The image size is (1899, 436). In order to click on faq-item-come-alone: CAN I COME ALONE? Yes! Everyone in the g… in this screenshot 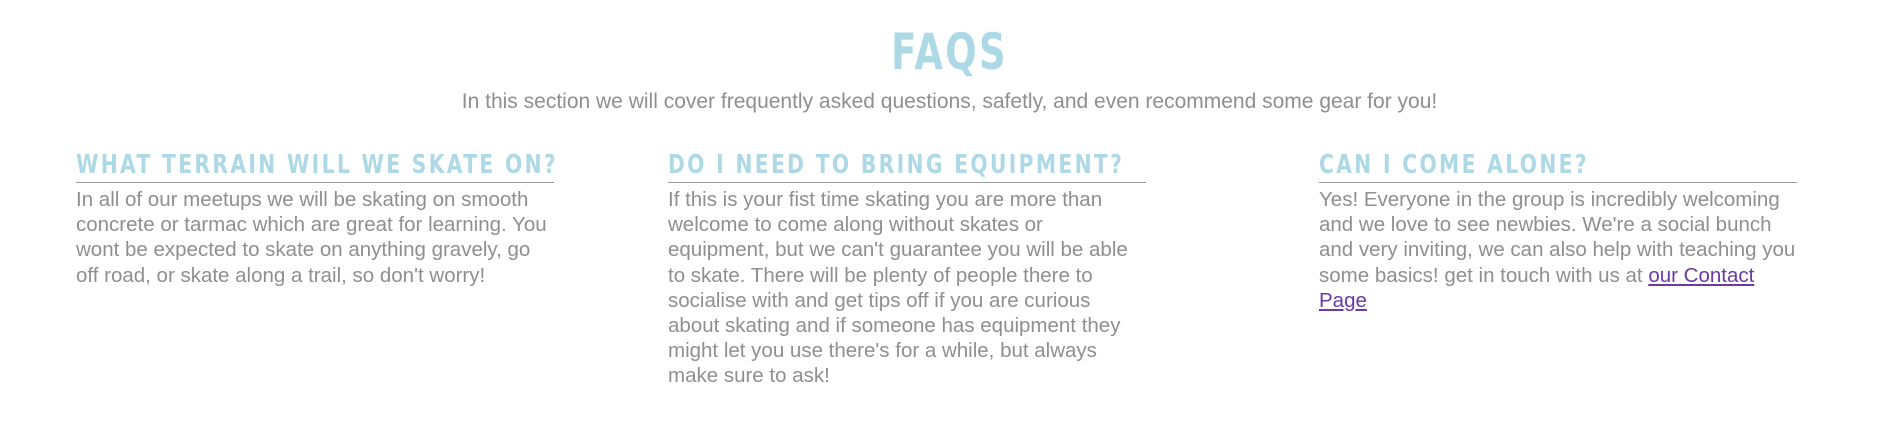, I will do `click(1558, 231)`.